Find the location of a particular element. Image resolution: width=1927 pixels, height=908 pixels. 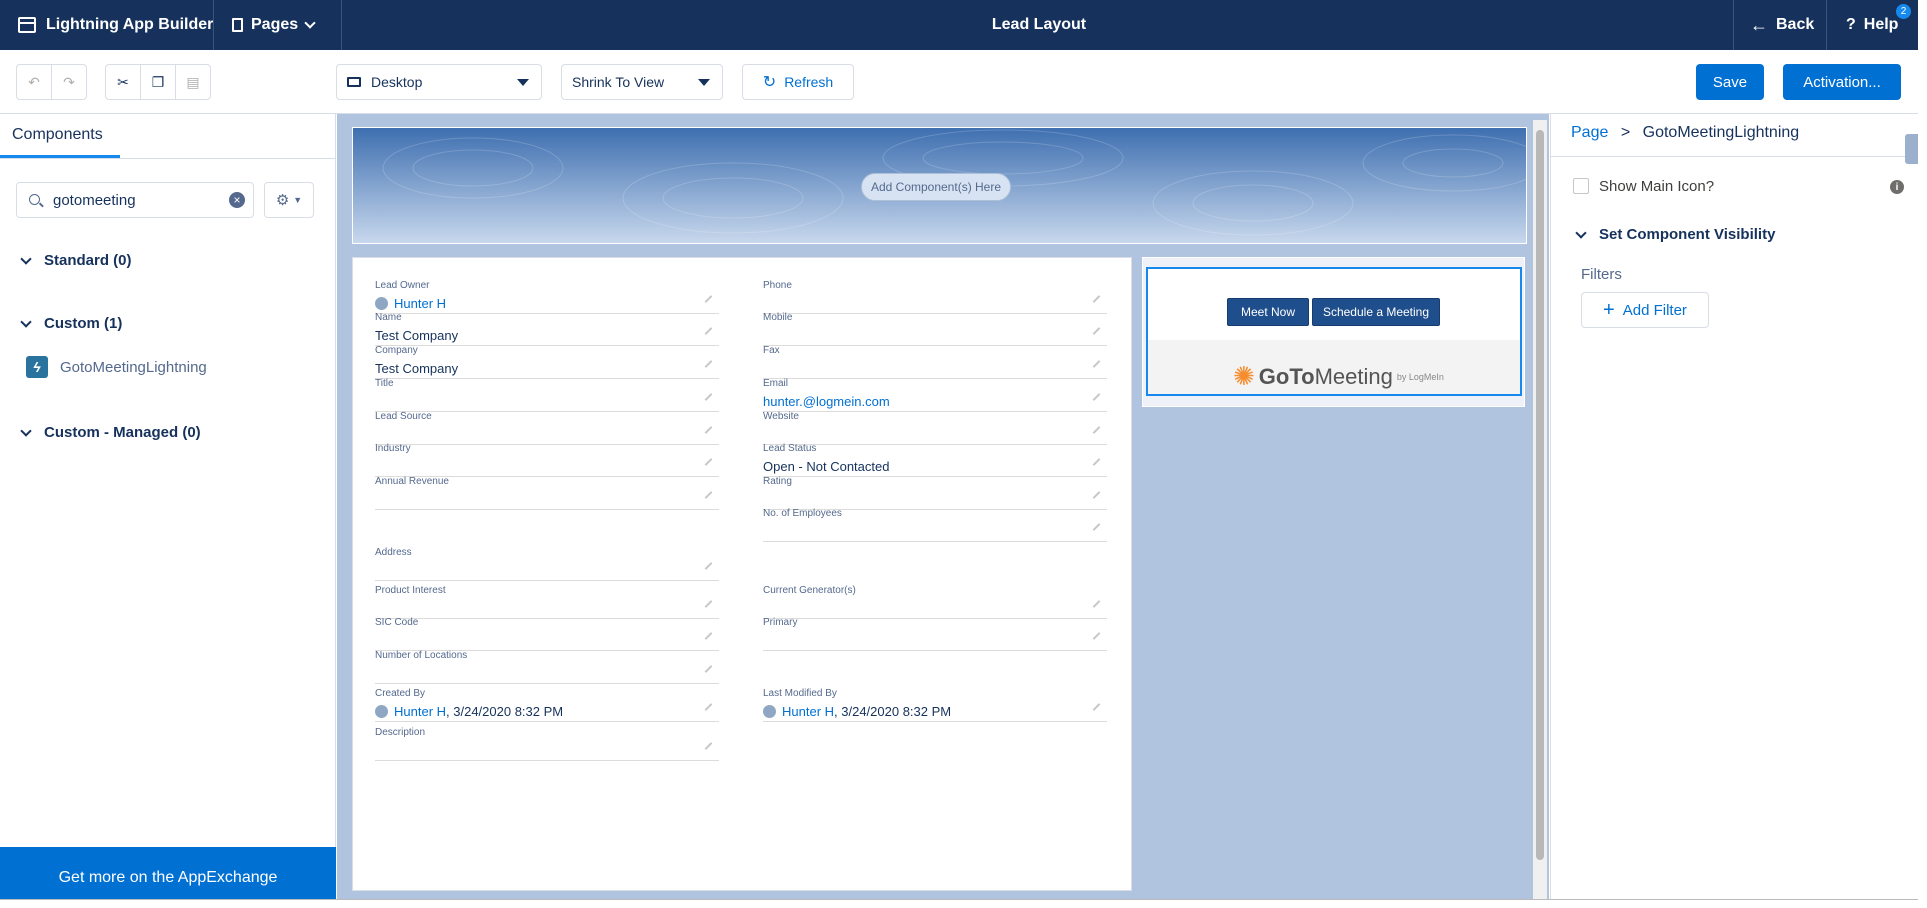

field-lead-status: Lead Status Open - Not Contacted is located at coordinates (935, 460).